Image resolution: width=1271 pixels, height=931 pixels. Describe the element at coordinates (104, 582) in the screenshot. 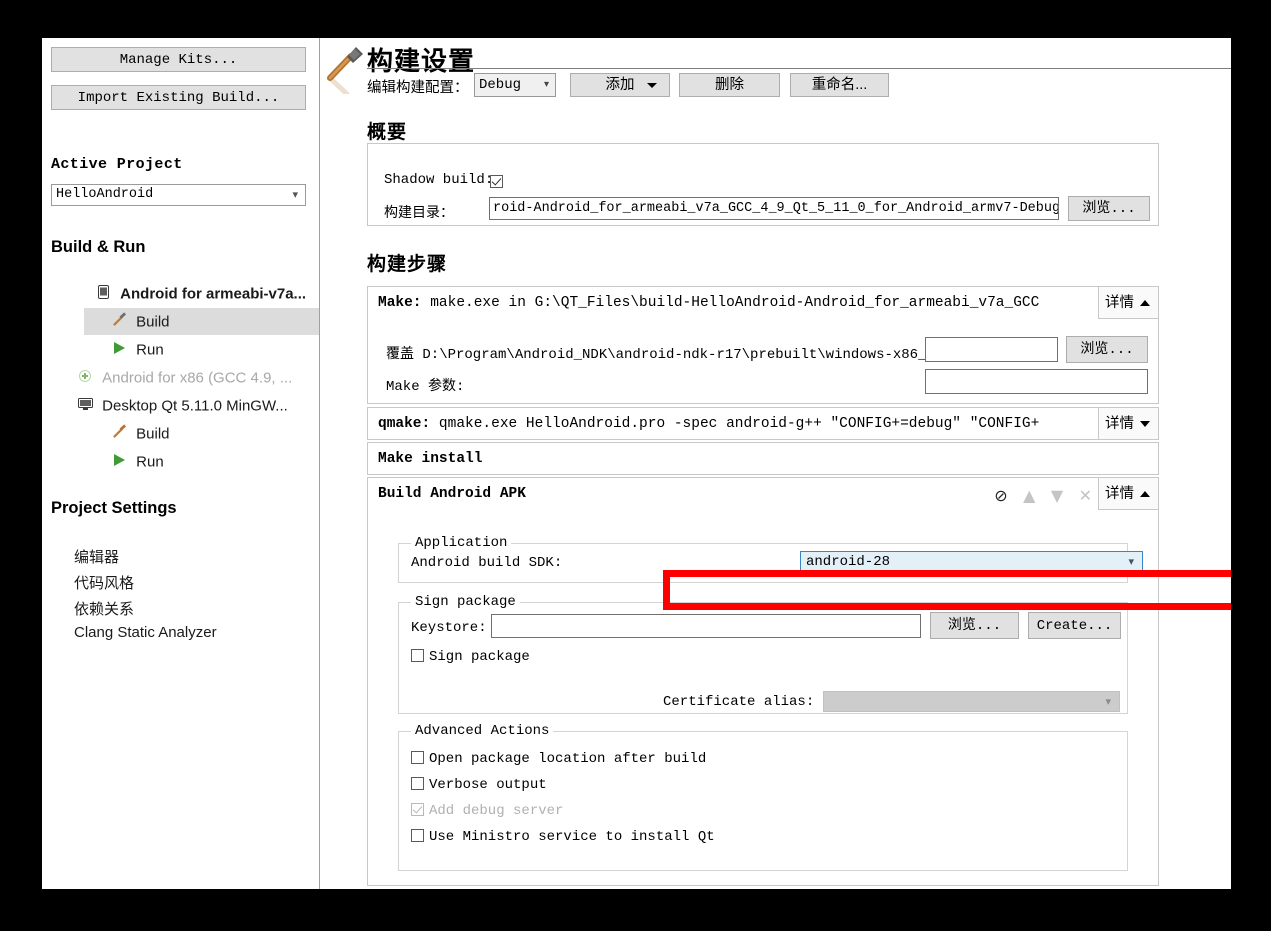

I see `sidebar-item-code-style: 代码风格` at that location.